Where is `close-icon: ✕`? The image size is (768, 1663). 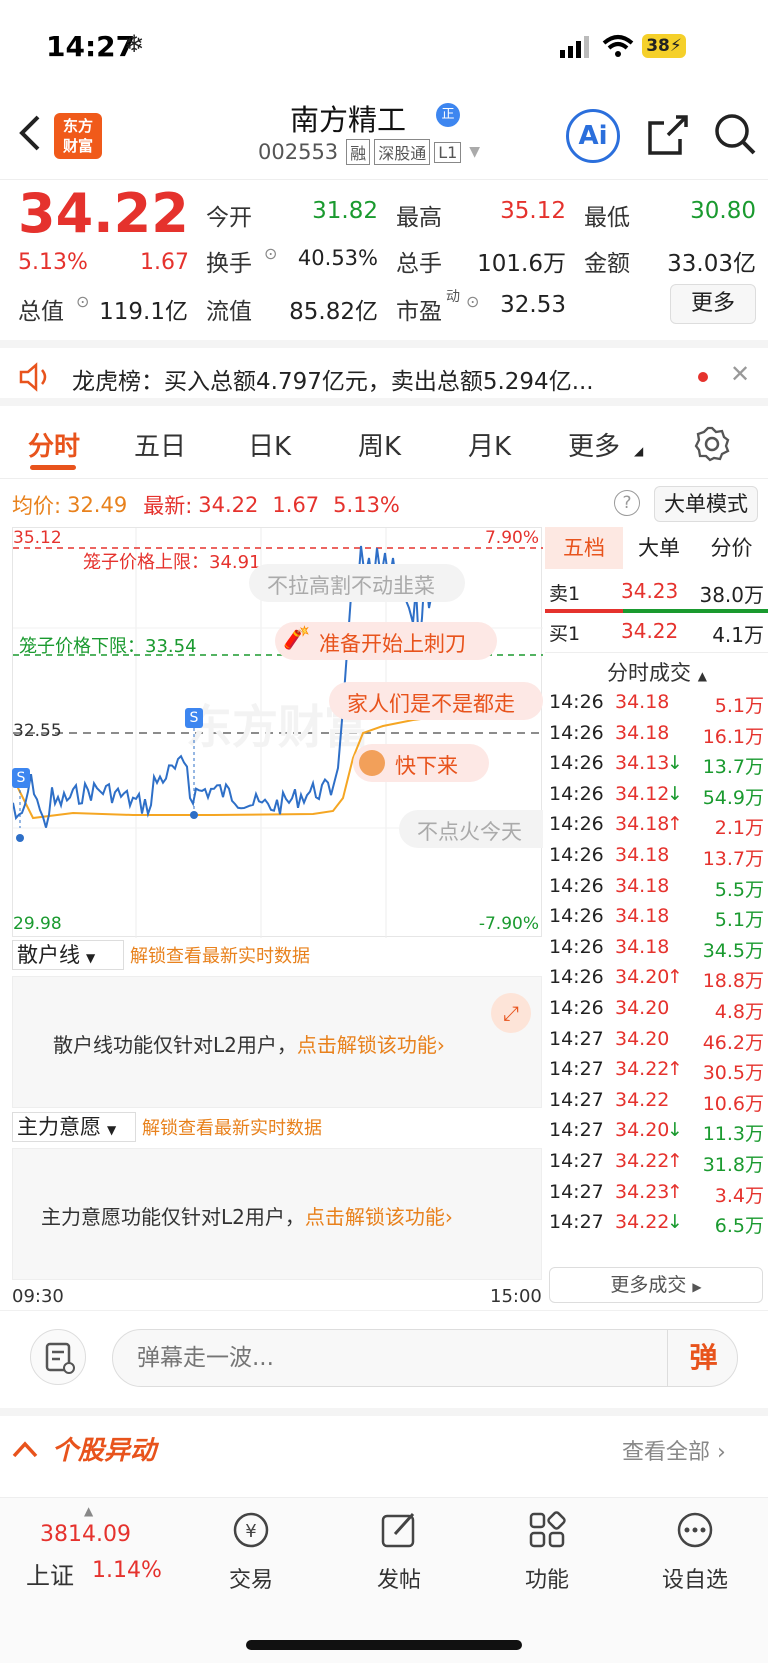 close-icon: ✕ is located at coordinates (740, 374).